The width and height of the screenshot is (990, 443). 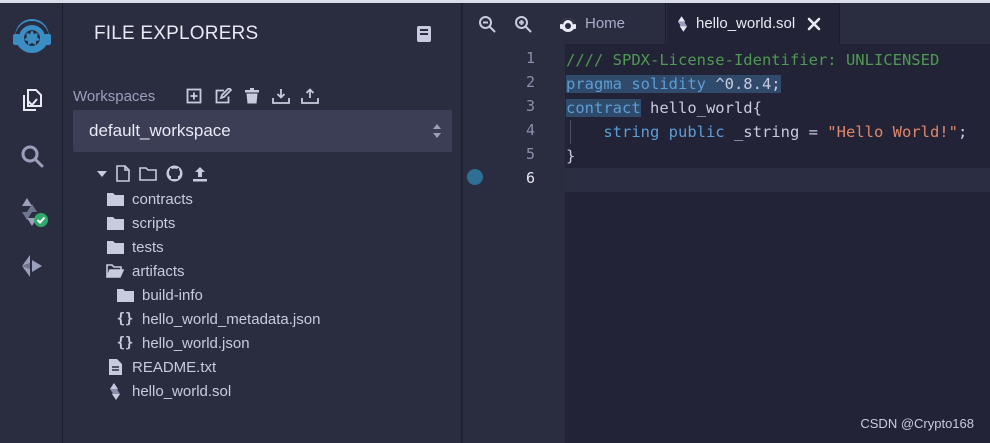 What do you see at coordinates (162, 199) in the screenshot?
I see `tree-item-label: contracts` at bounding box center [162, 199].